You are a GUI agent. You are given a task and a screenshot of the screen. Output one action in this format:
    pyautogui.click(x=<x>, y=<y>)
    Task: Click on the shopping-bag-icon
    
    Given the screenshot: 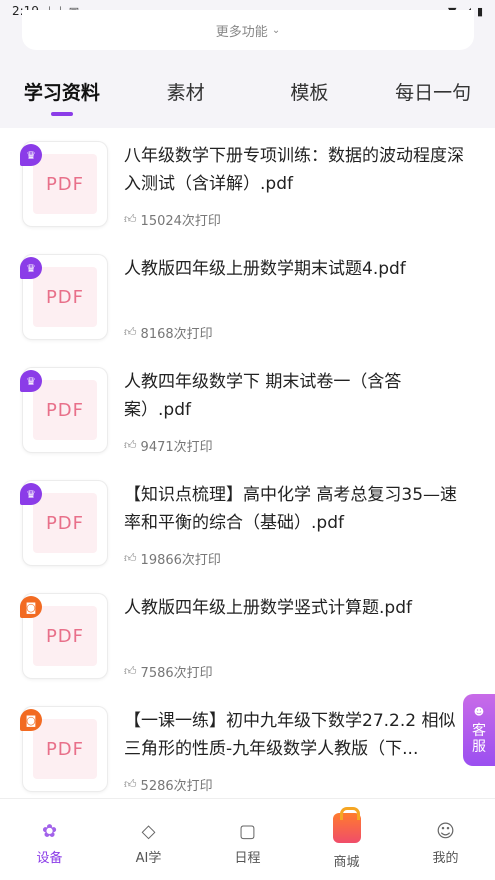 What is the action you would take?
    pyautogui.click(x=346, y=825)
    